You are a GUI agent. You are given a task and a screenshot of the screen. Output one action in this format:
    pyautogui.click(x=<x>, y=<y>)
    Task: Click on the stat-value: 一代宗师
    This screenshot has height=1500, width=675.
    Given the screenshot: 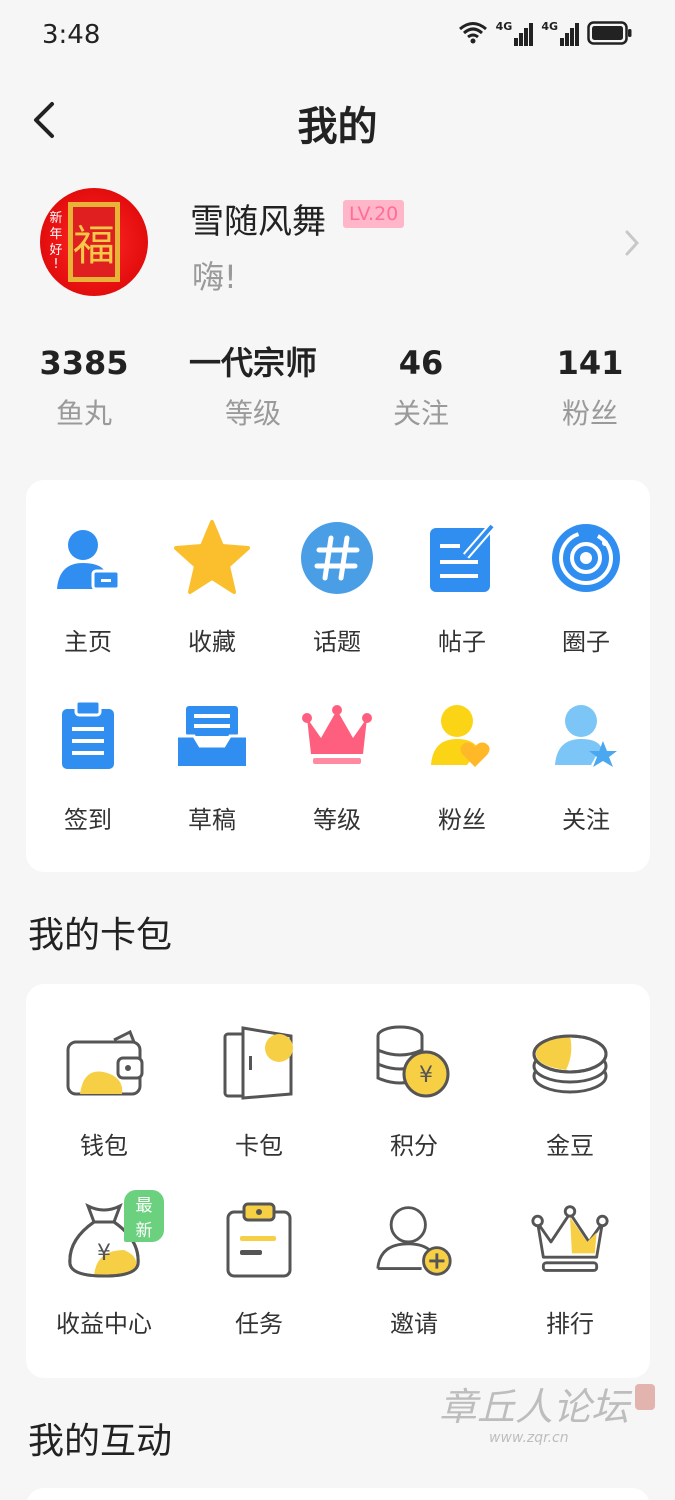 What is the action you would take?
    pyautogui.click(x=252, y=363)
    